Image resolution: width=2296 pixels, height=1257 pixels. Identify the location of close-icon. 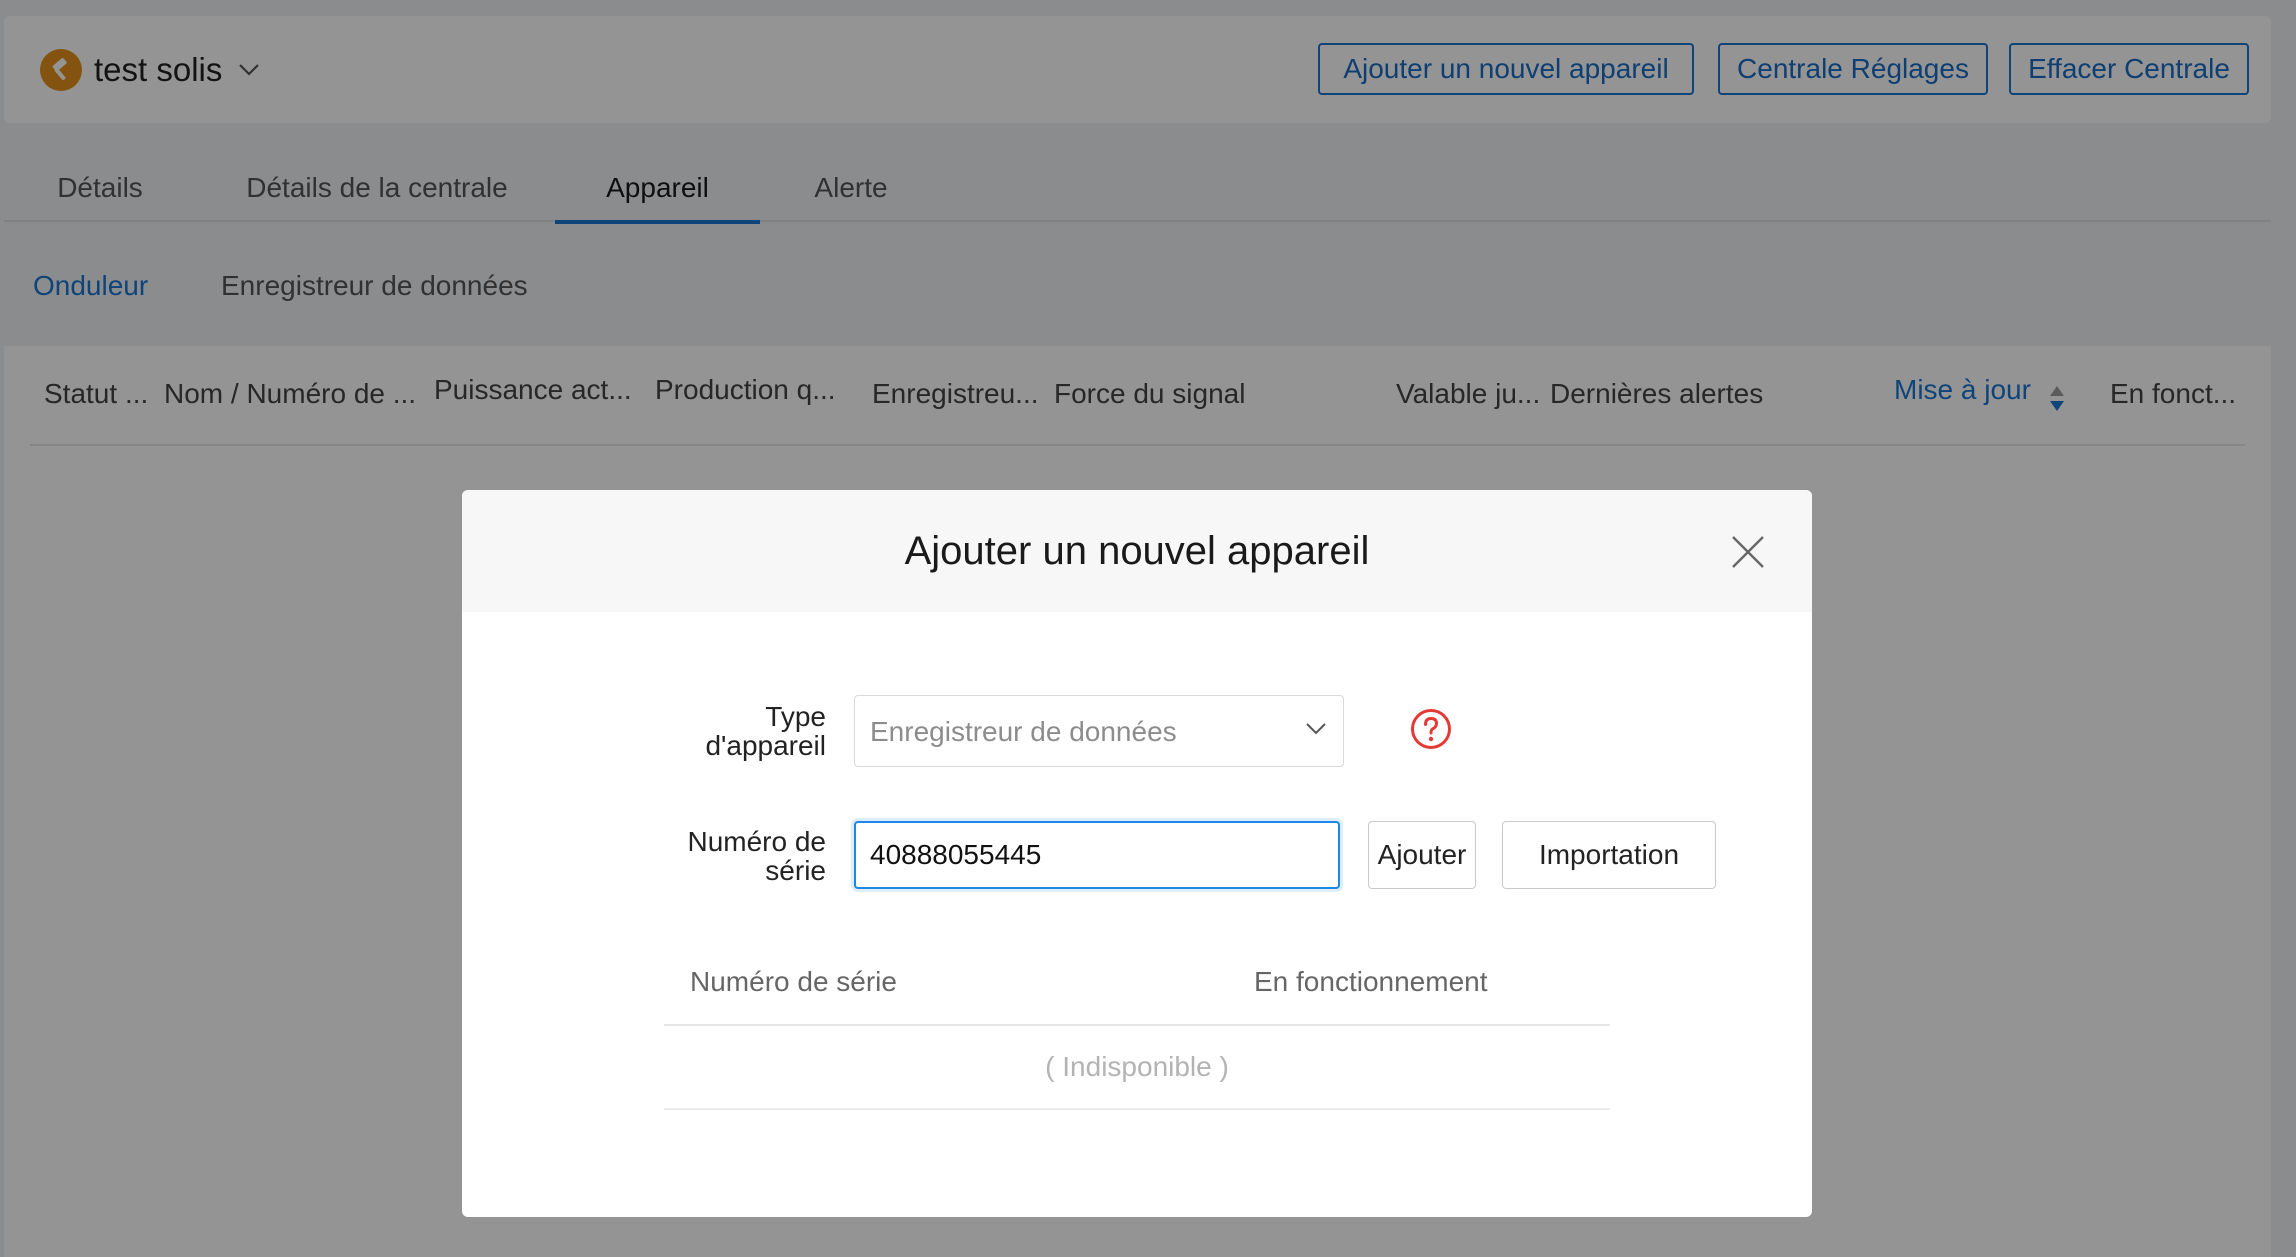
(1748, 552).